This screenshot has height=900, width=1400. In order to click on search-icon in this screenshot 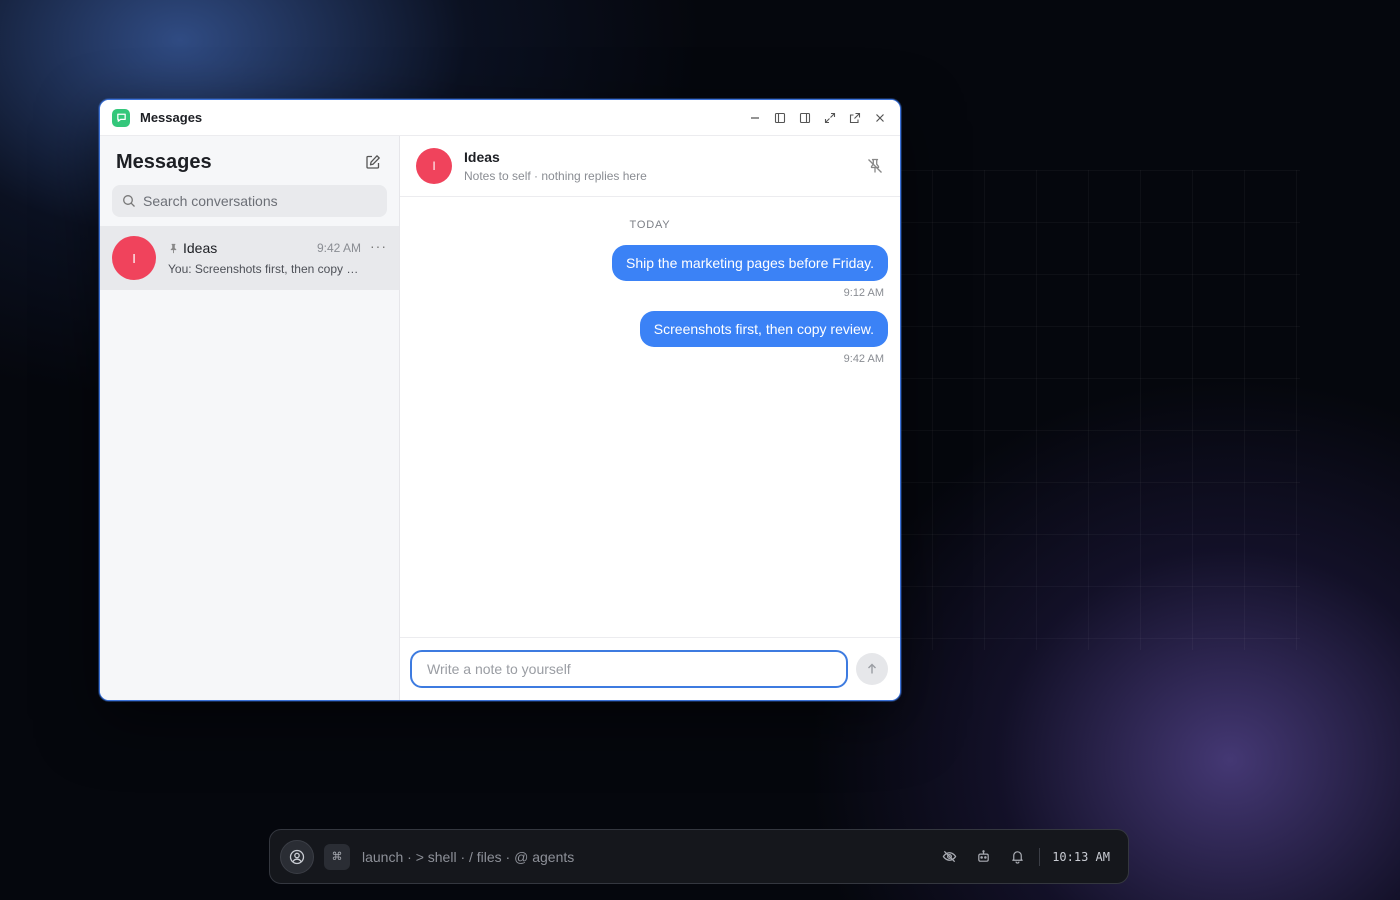, I will do `click(129, 201)`.